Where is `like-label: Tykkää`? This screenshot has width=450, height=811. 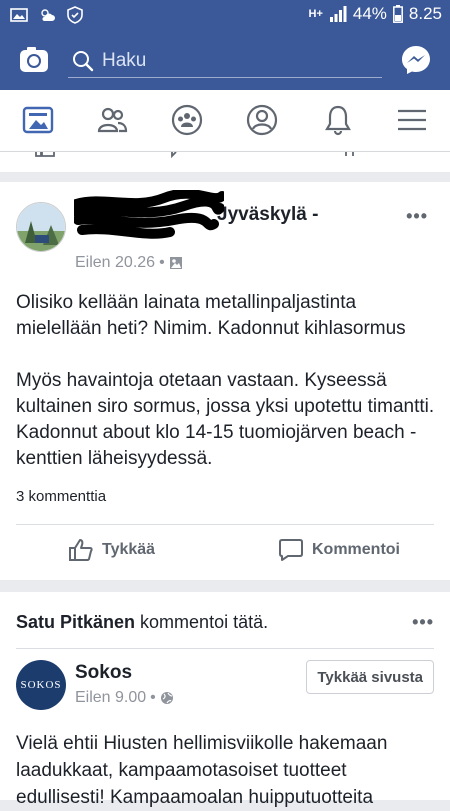
like-label: Tykkää is located at coordinates (129, 549).